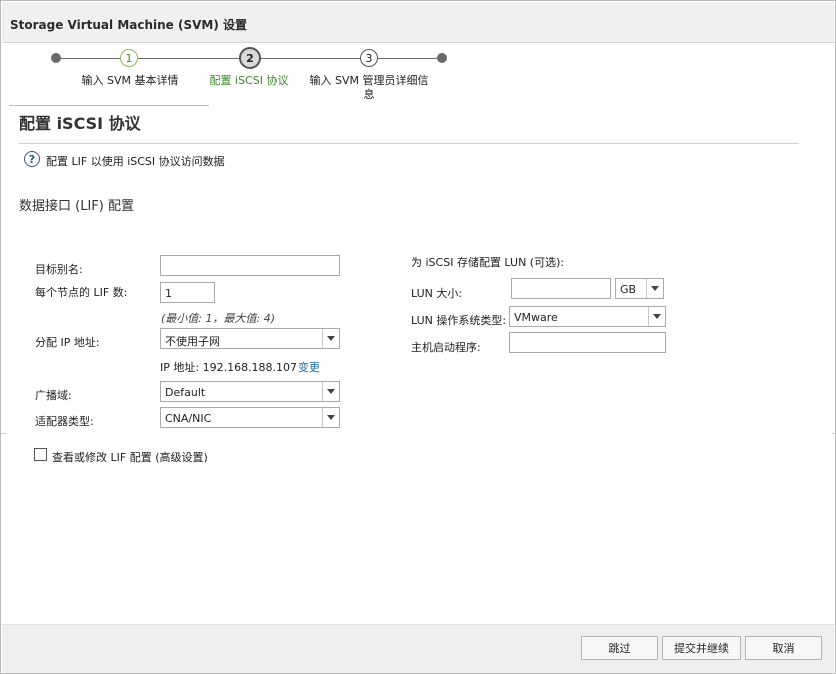 This screenshot has width=836, height=674. I want to click on assign-ip-value: 不使用子网, so click(192, 341).